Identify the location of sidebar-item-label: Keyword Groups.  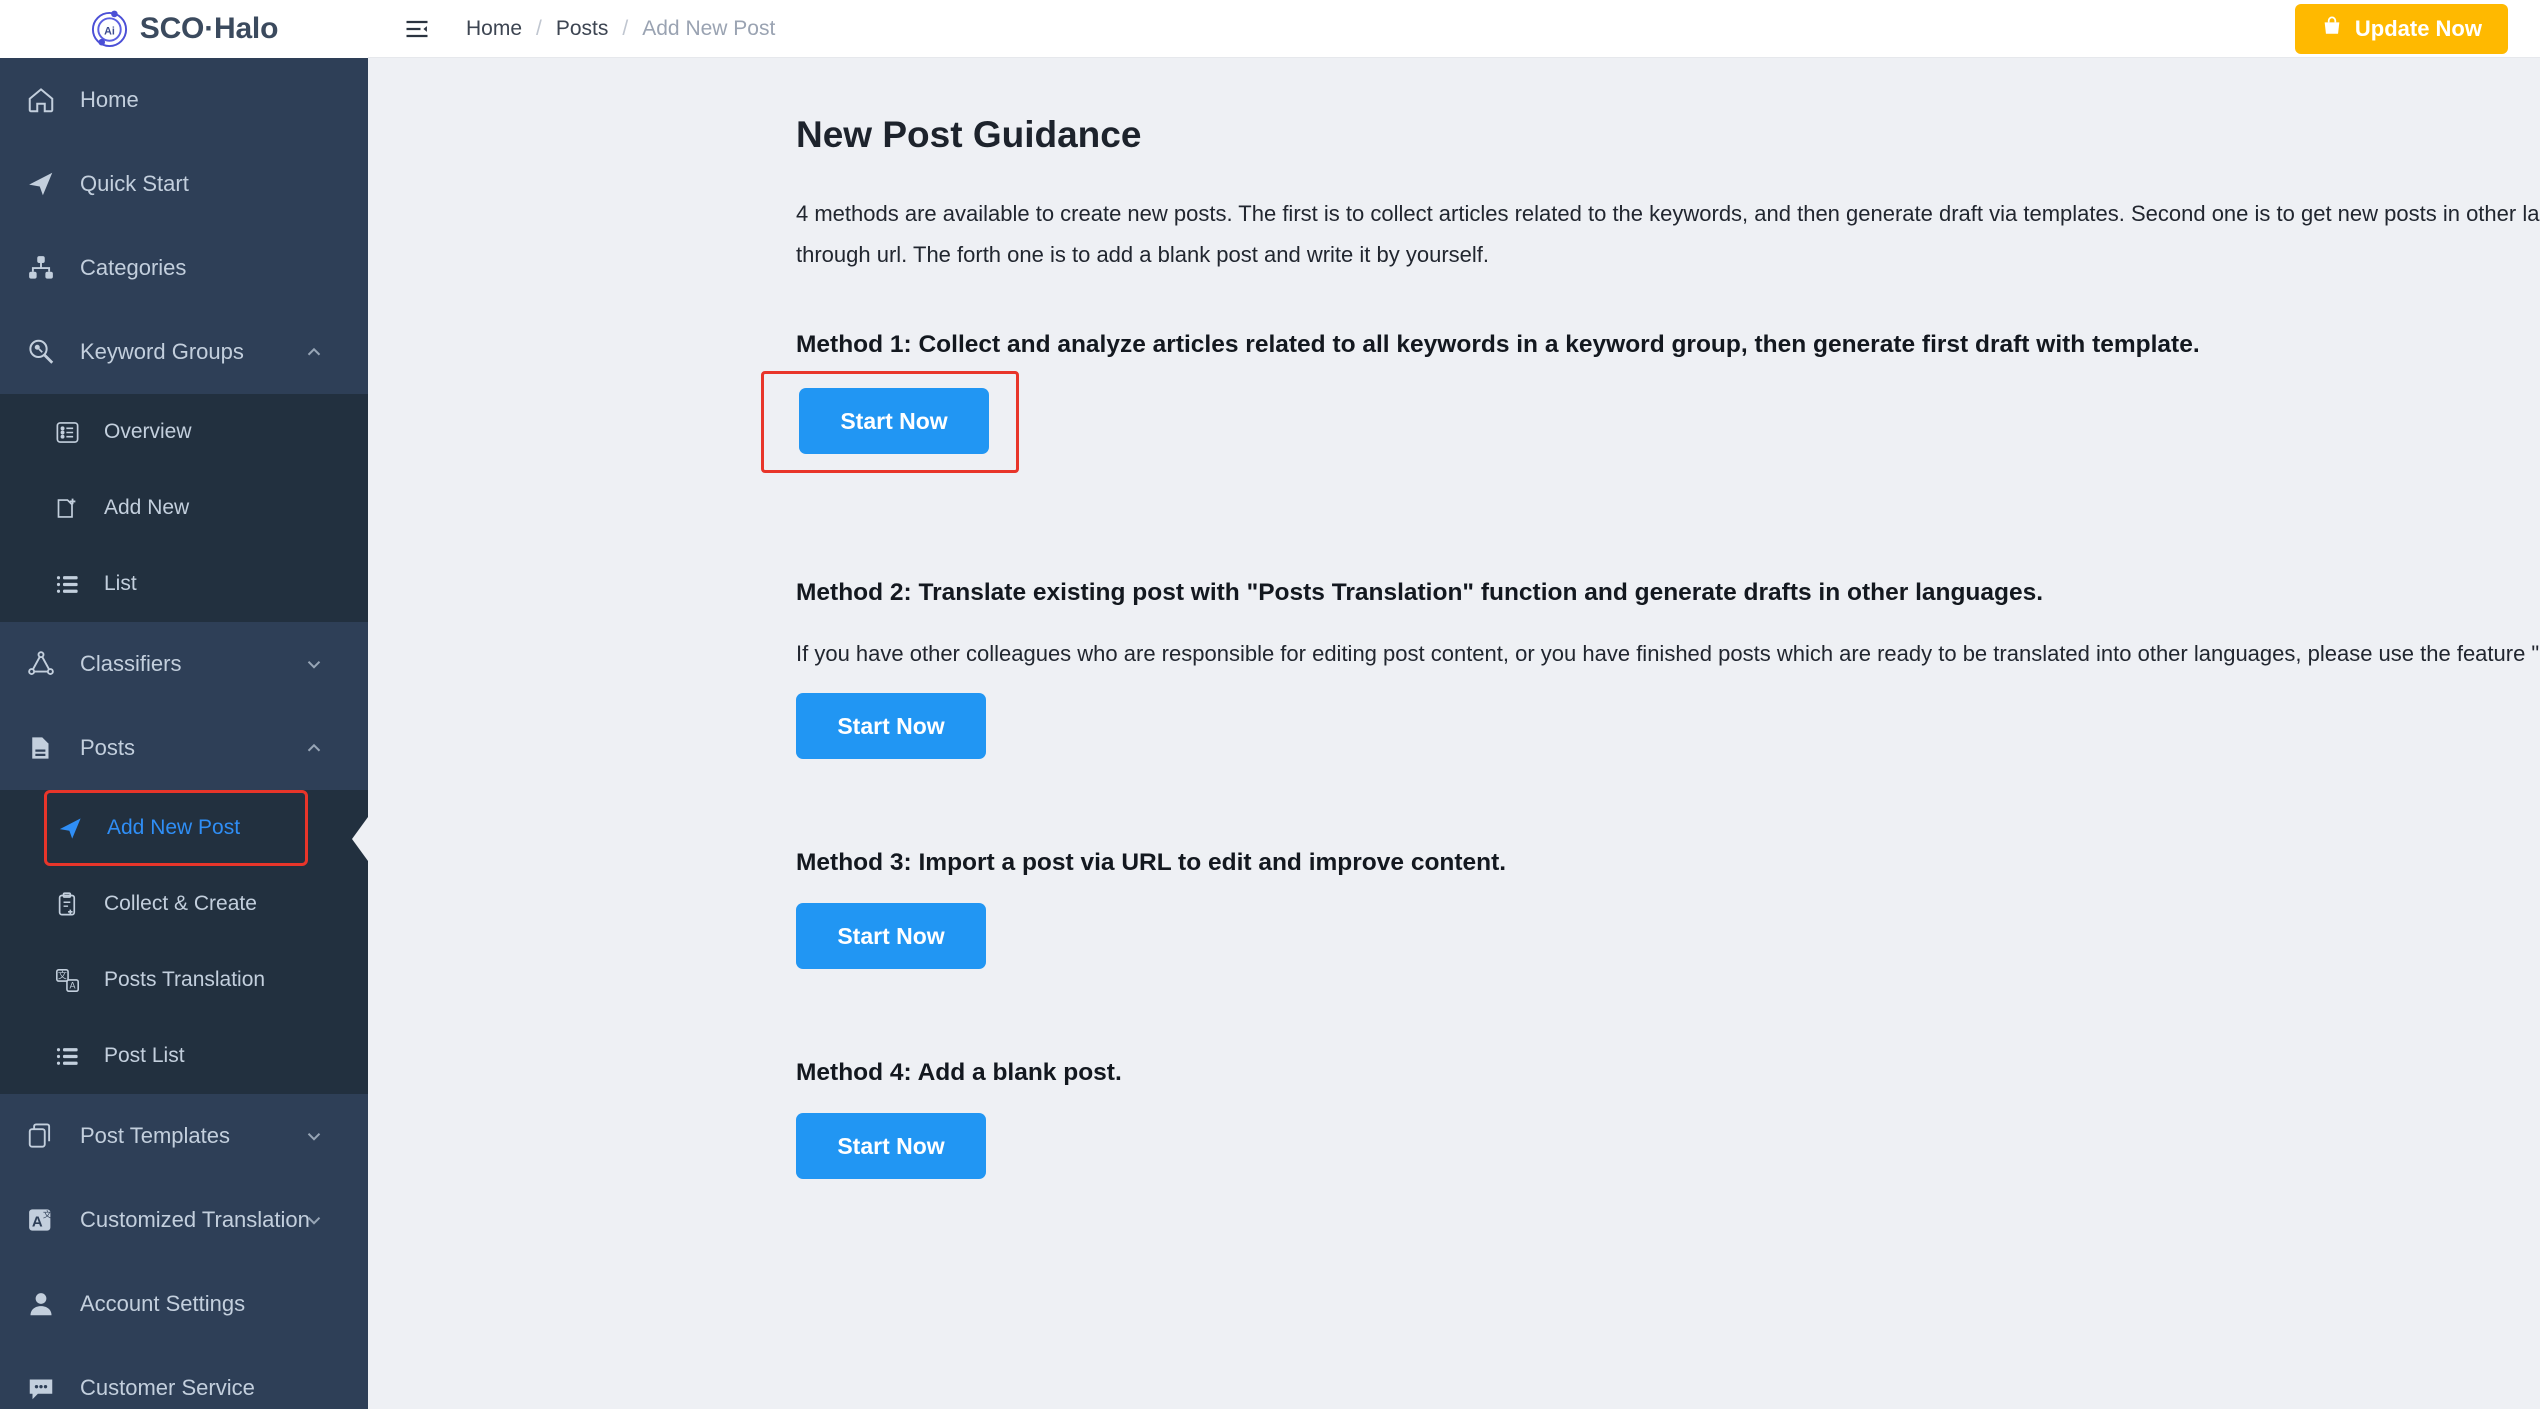
(162, 351).